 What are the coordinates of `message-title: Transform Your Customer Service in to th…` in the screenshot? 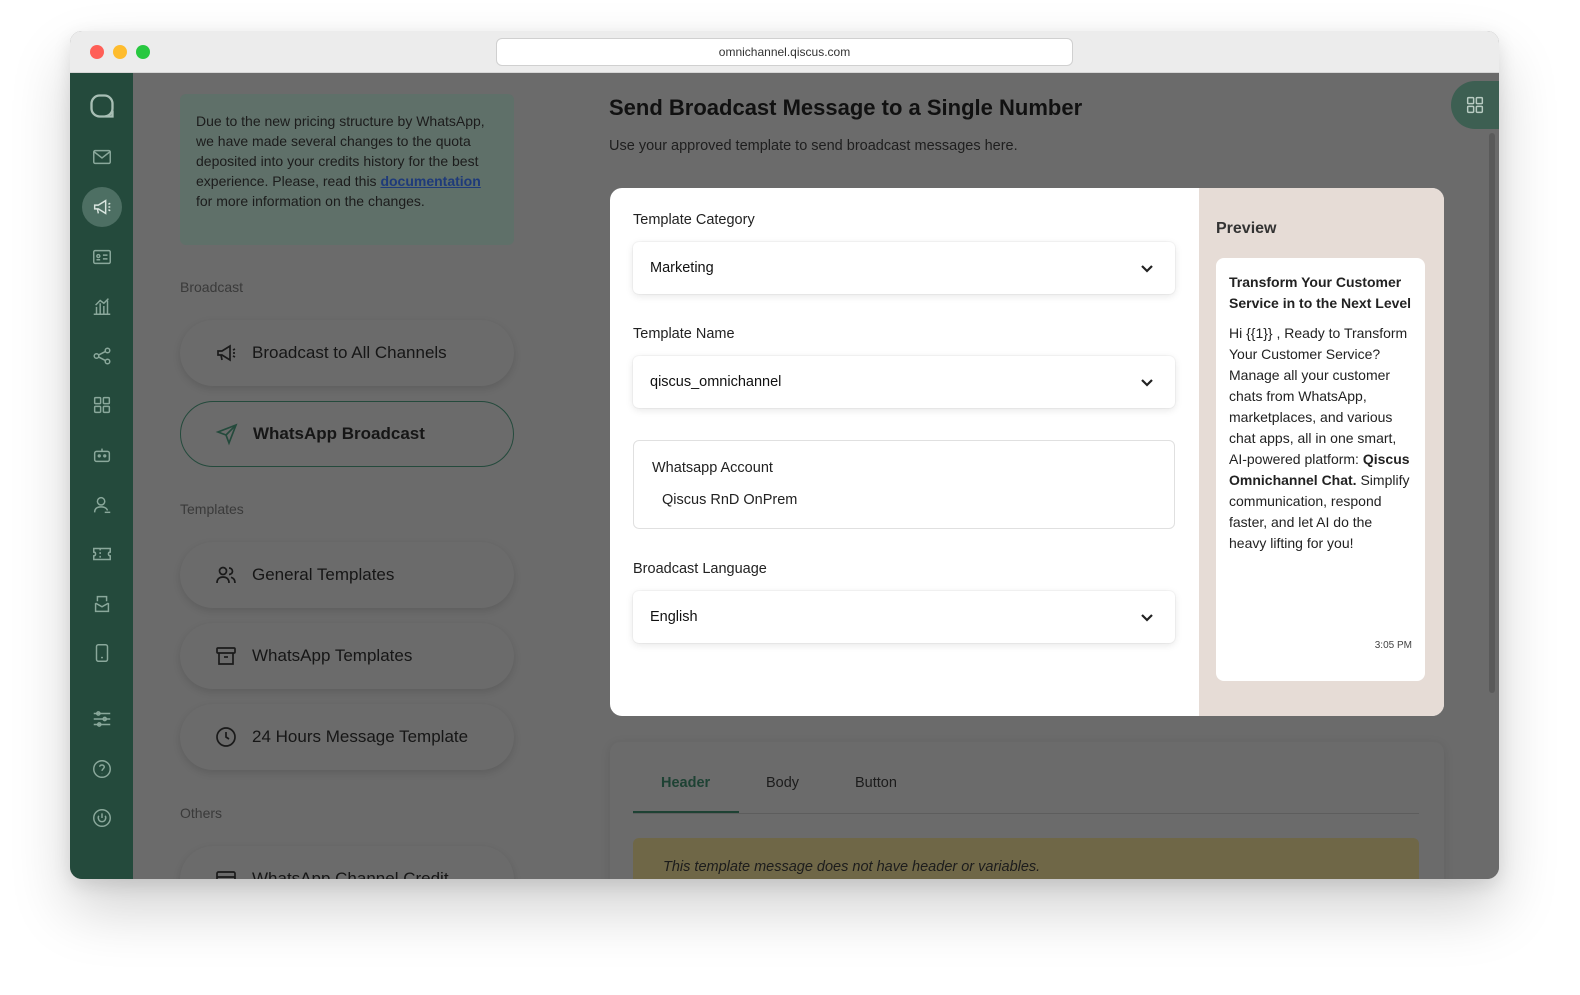 It's located at (1320, 292).